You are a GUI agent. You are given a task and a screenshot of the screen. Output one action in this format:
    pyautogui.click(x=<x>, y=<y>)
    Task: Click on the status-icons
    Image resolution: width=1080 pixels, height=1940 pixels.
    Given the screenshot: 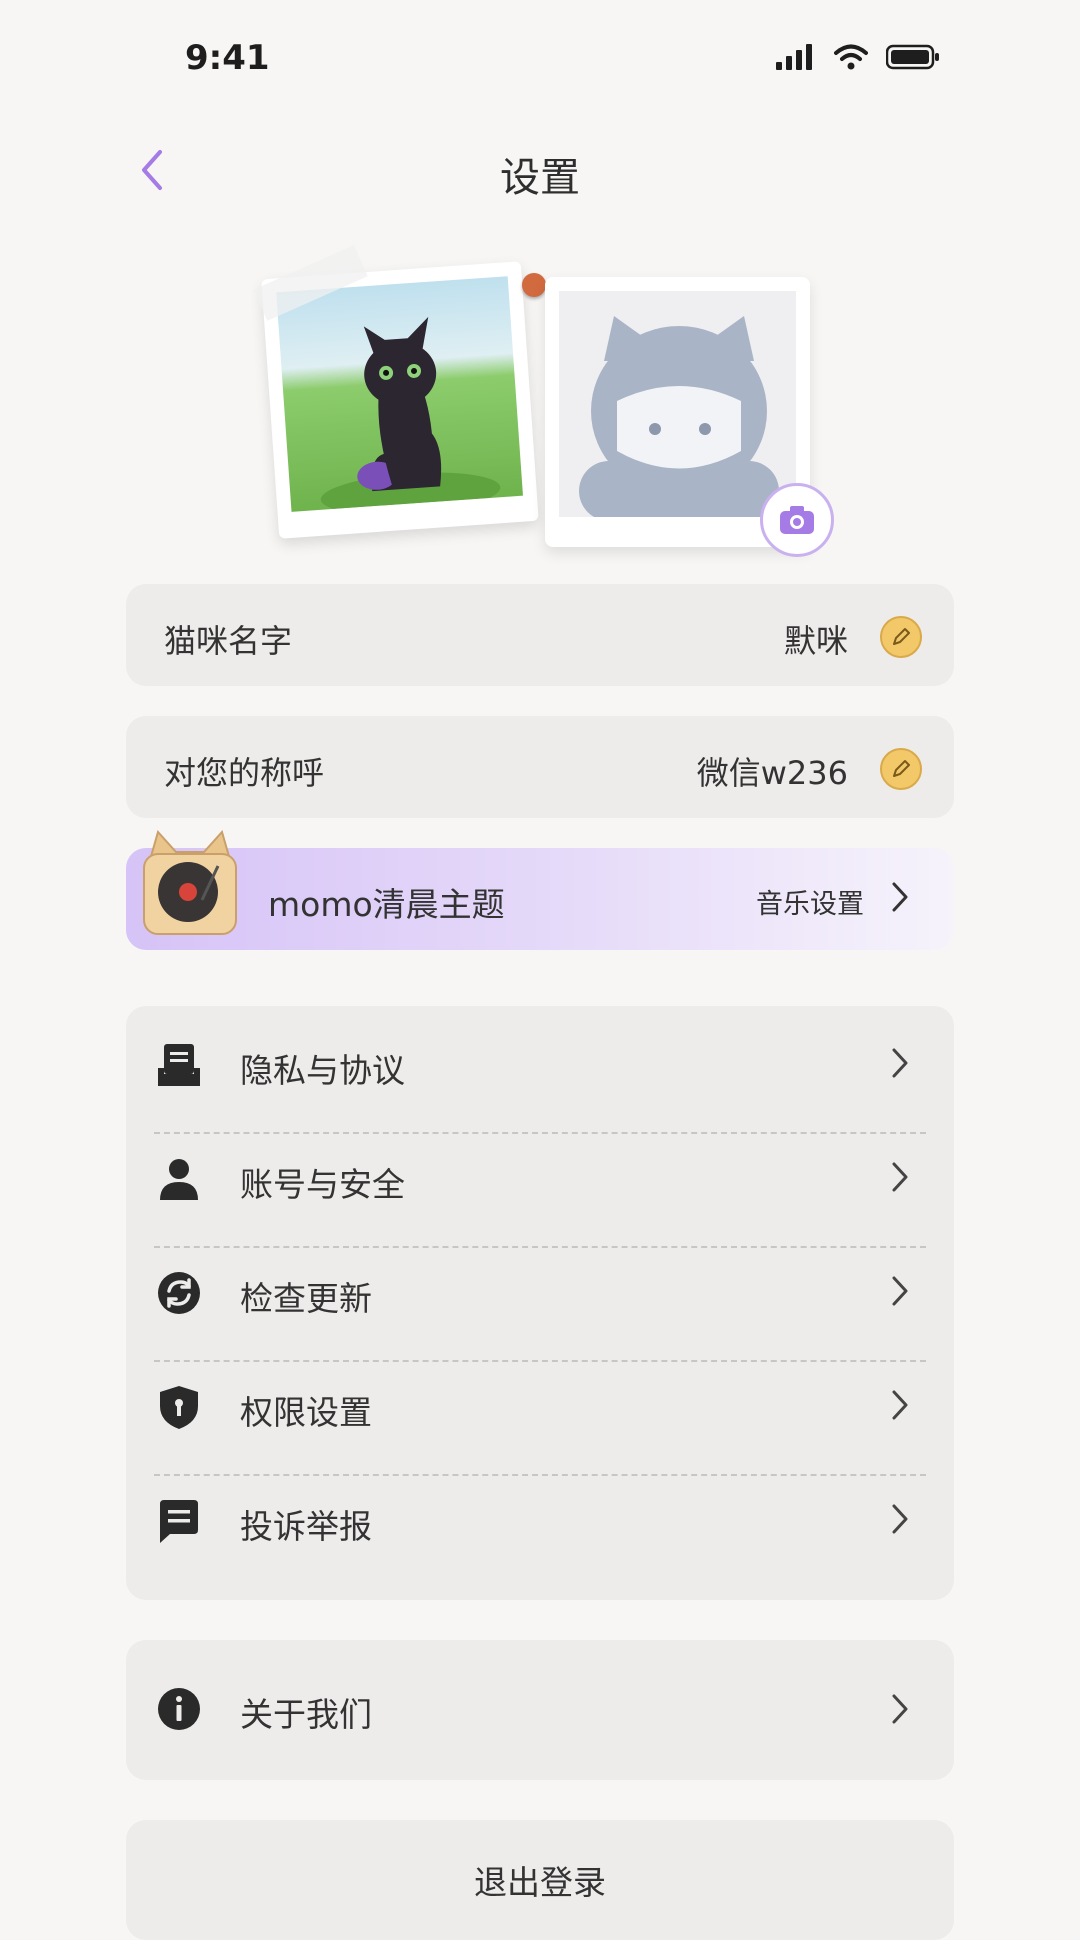 What is the action you would take?
    pyautogui.click(x=858, y=57)
    